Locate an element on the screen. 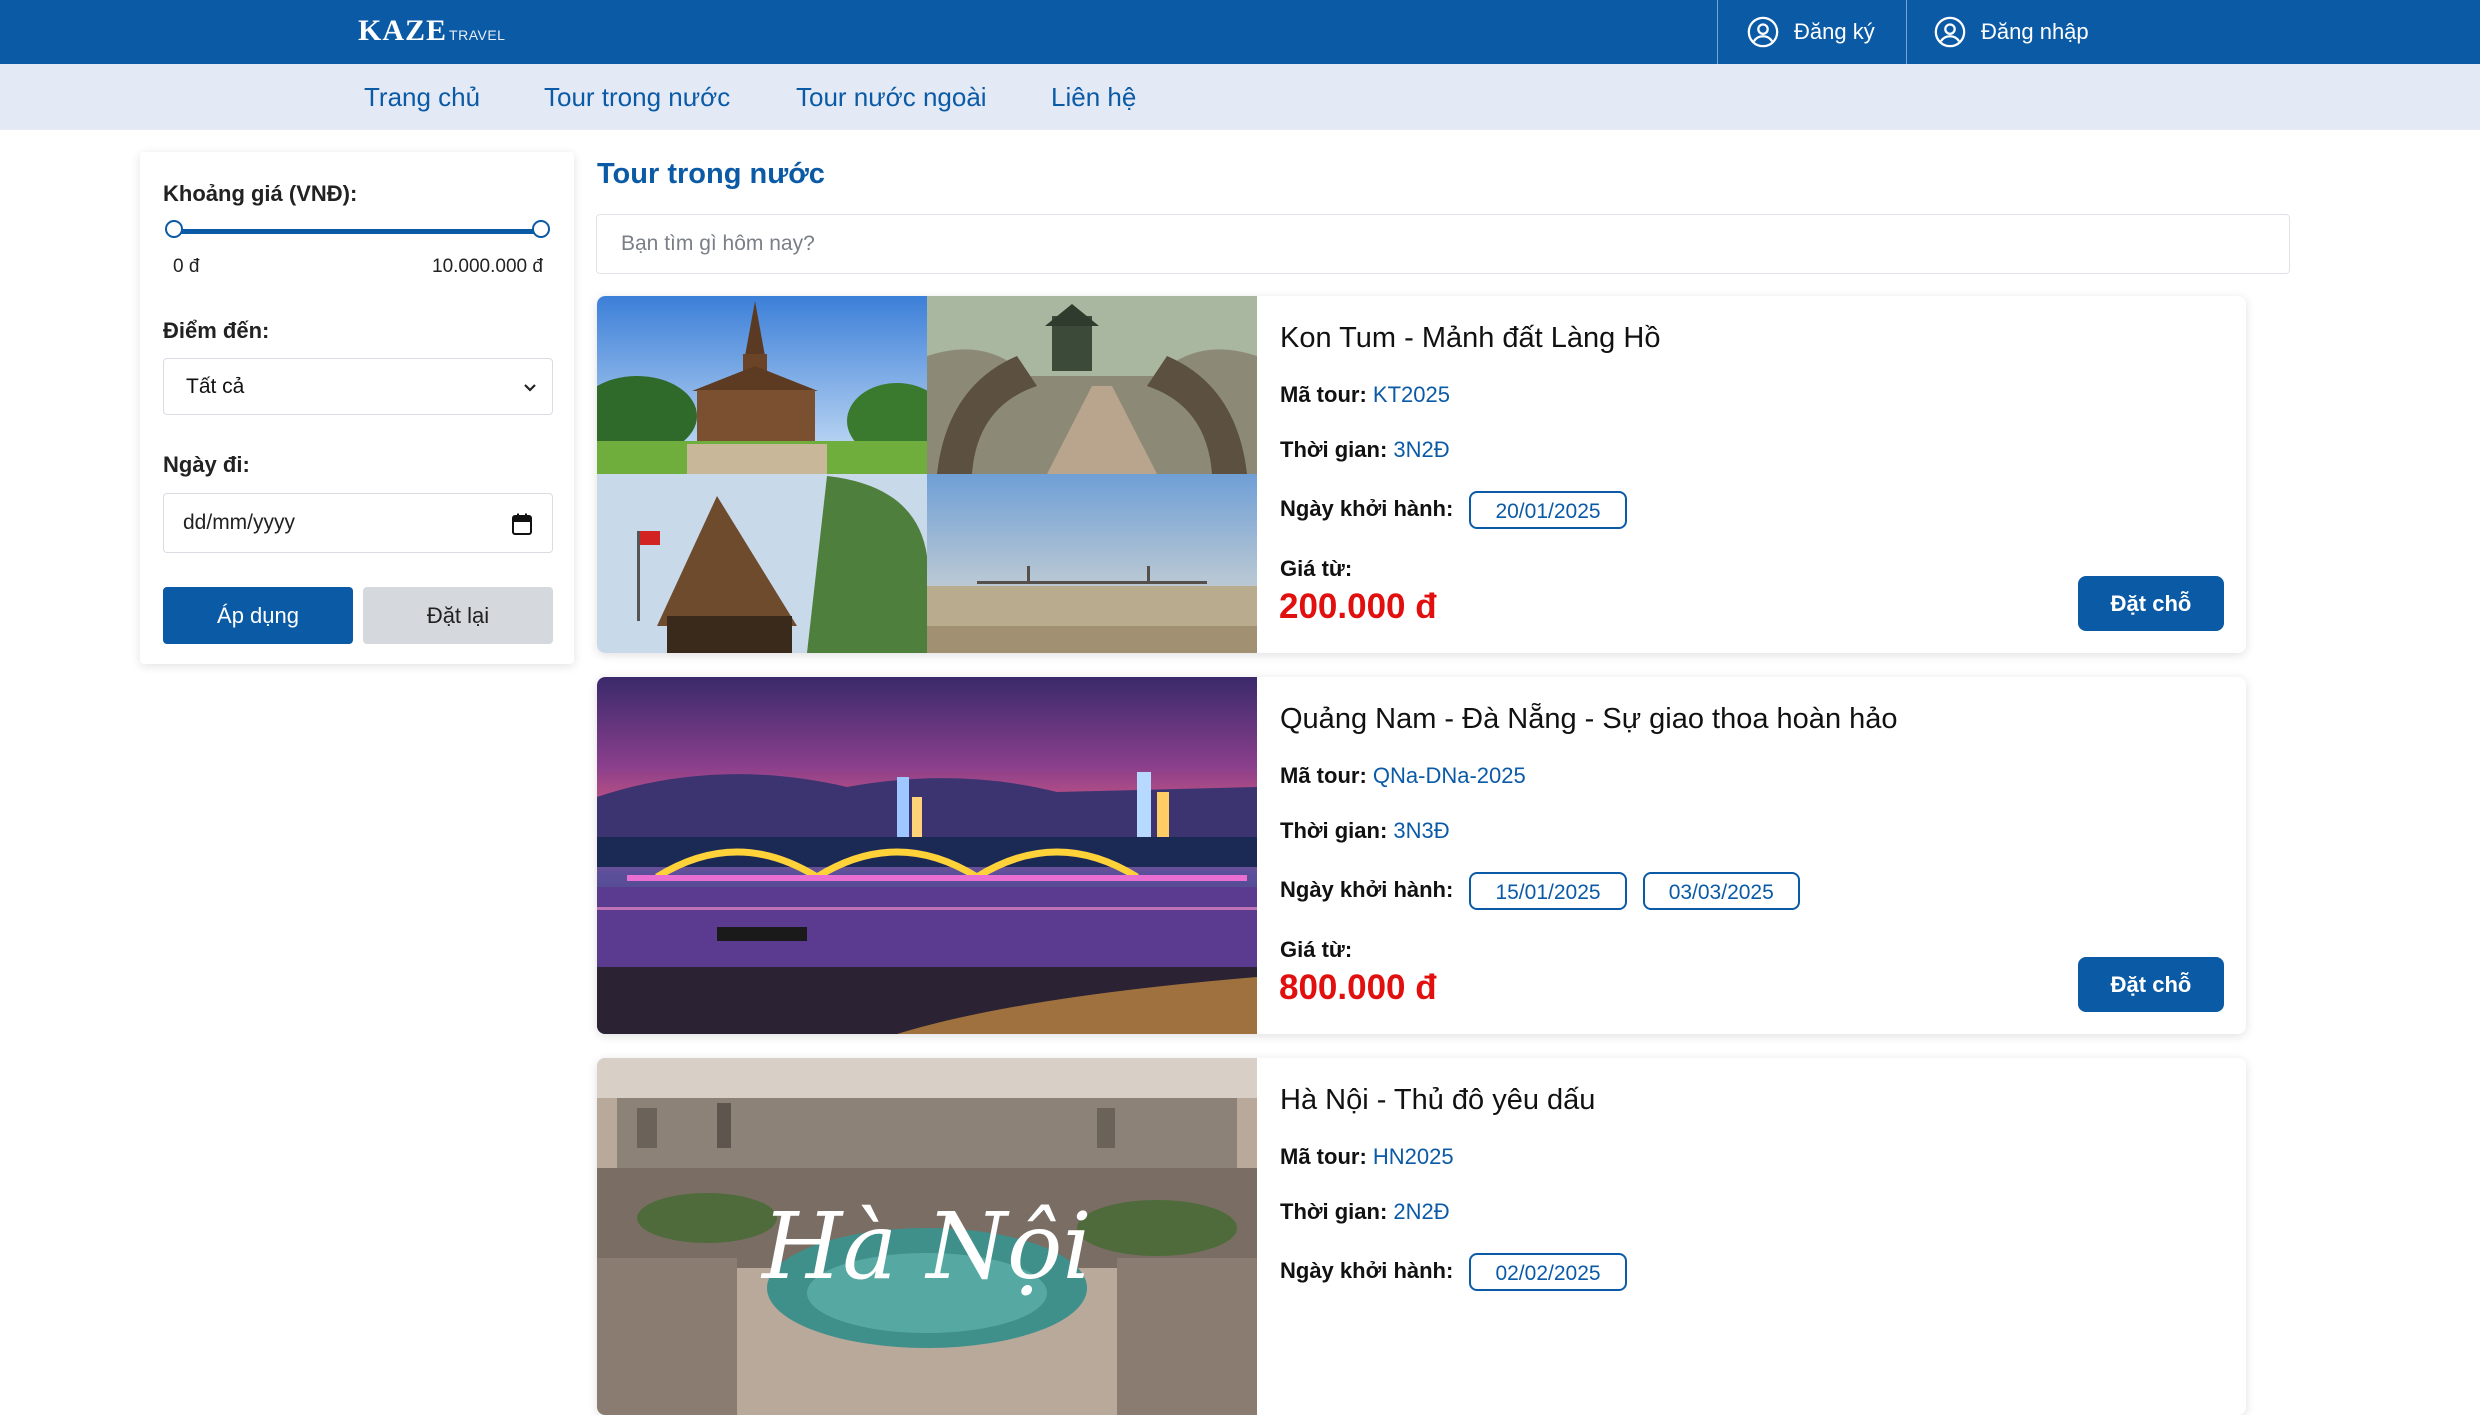  tour-price: 800.000 đ is located at coordinates (1358, 987).